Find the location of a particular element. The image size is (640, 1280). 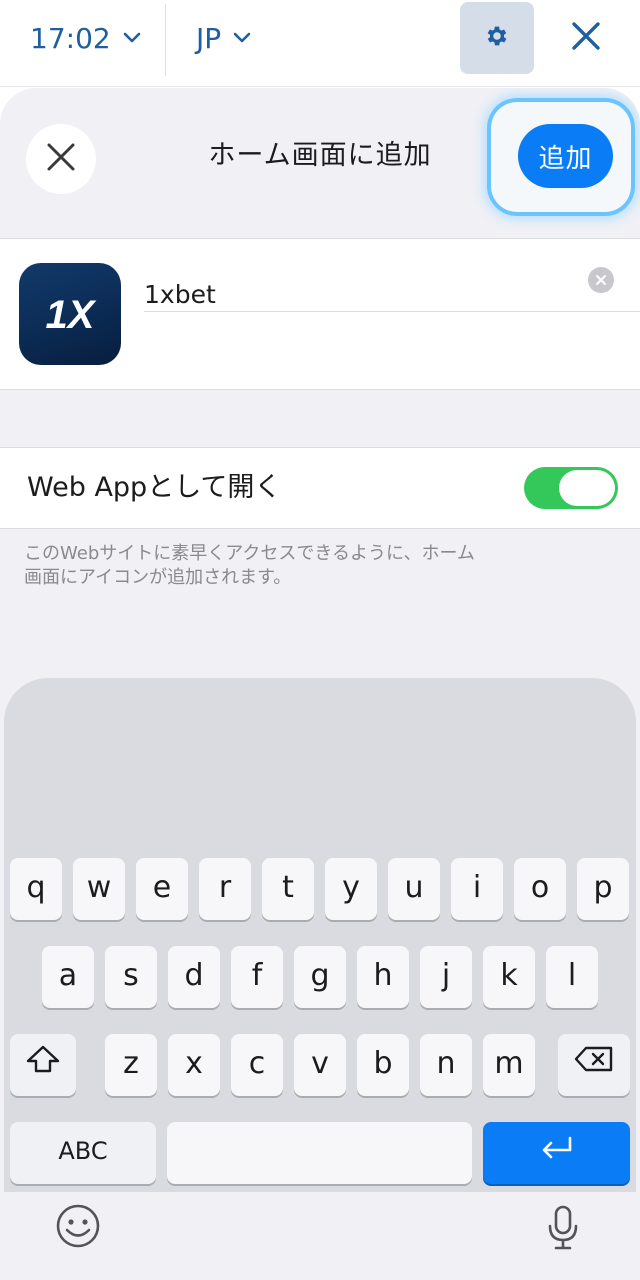

time-label: 17:02 is located at coordinates (70, 38).